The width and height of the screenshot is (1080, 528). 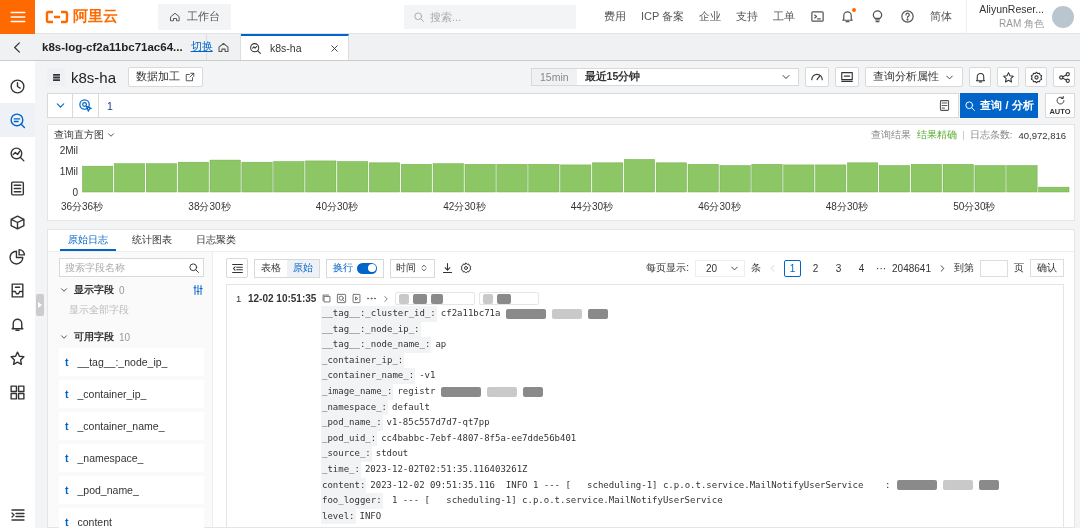 What do you see at coordinates (862, 268) in the screenshot?
I see `page-button: 4` at bounding box center [862, 268].